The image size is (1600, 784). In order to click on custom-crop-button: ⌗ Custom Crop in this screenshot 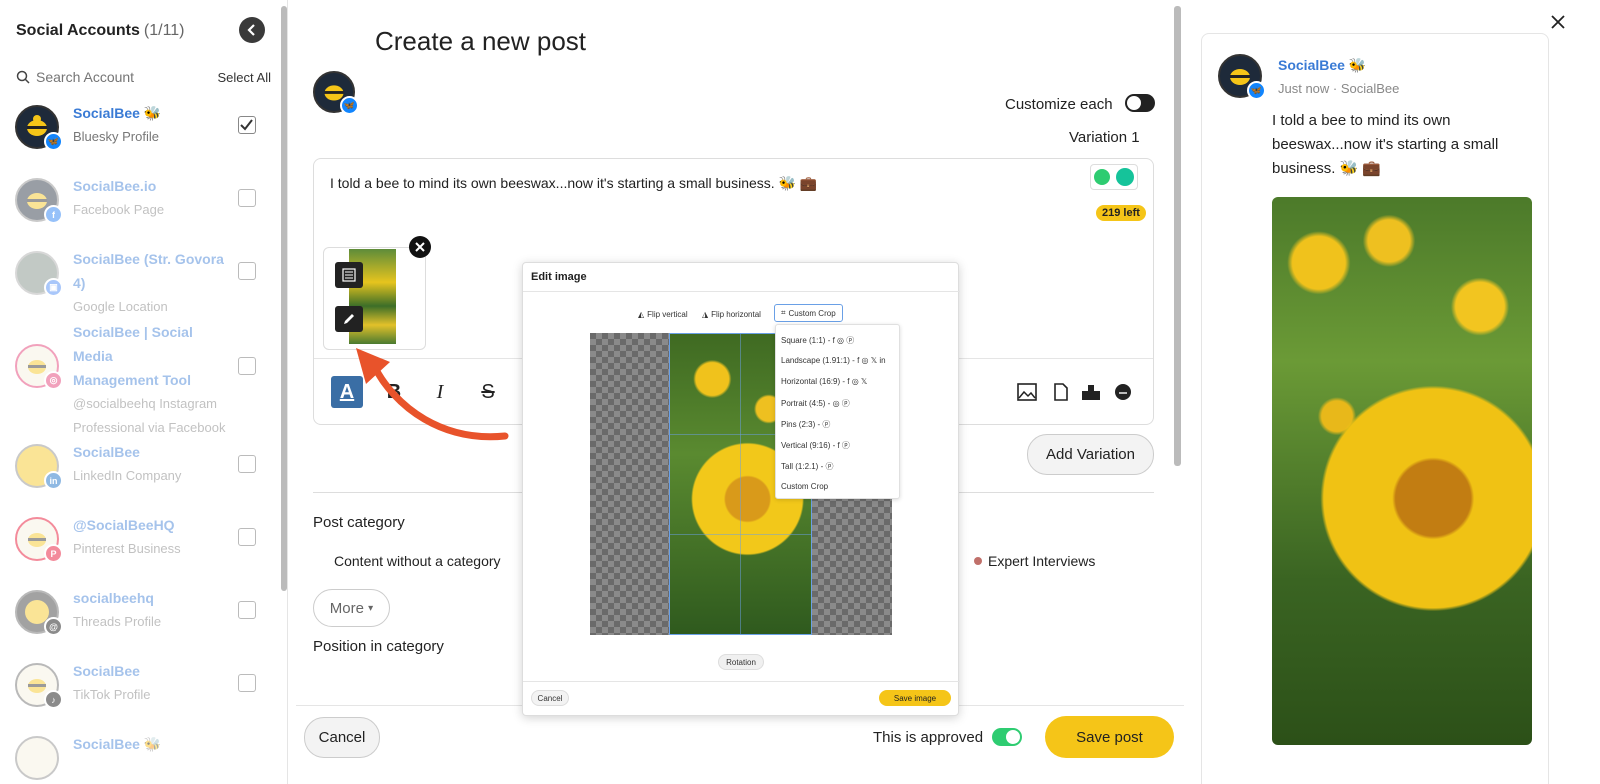, I will do `click(808, 313)`.